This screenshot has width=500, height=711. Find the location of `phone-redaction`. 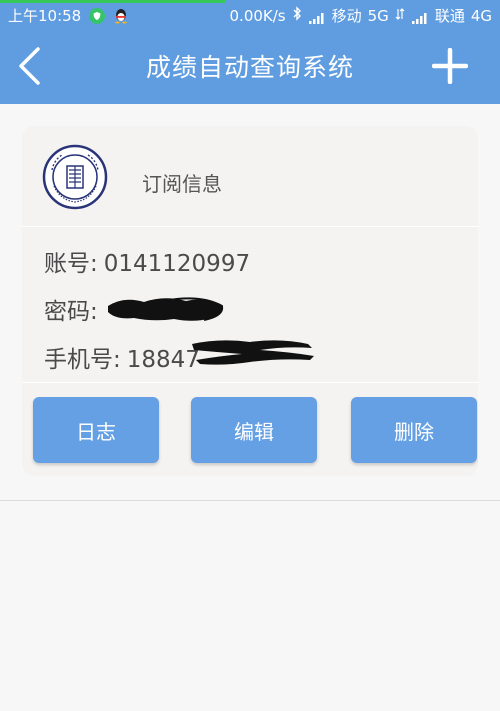

phone-redaction is located at coordinates (253, 352).